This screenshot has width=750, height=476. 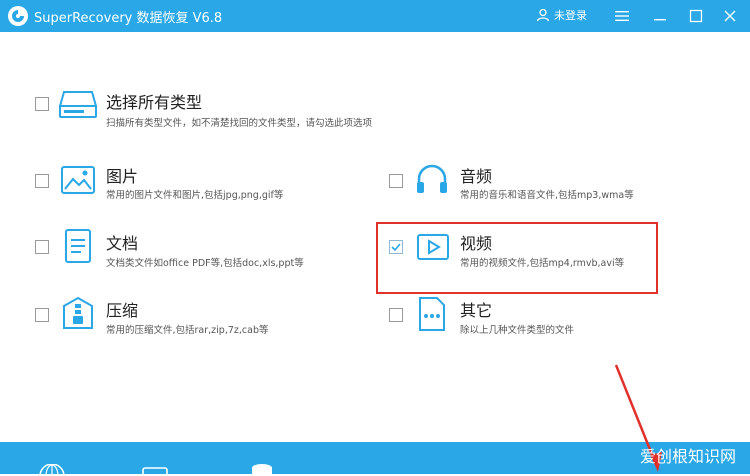 I want to click on login-label: 未登录, so click(x=570, y=15).